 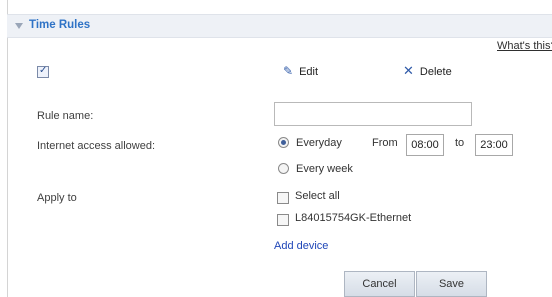 What do you see at coordinates (494, 145) in the screenshot?
I see `to-time-input: 23:00` at bounding box center [494, 145].